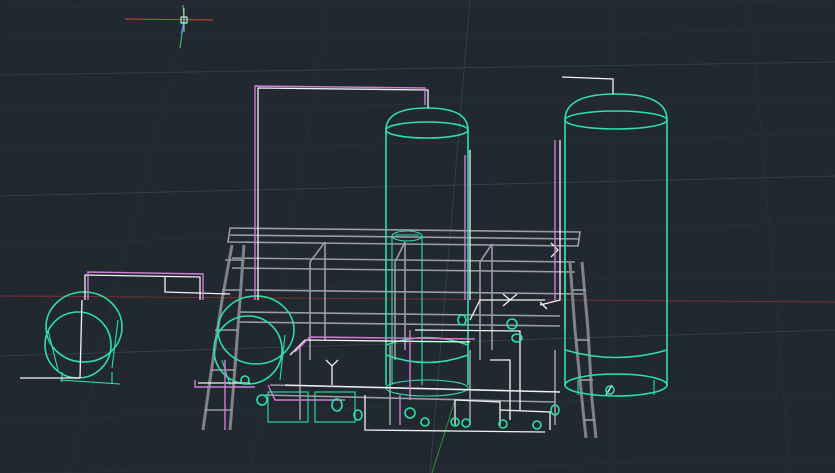  Describe the element at coordinates (83, 338) in the screenshot. I see `horizontal-drum-left` at that location.